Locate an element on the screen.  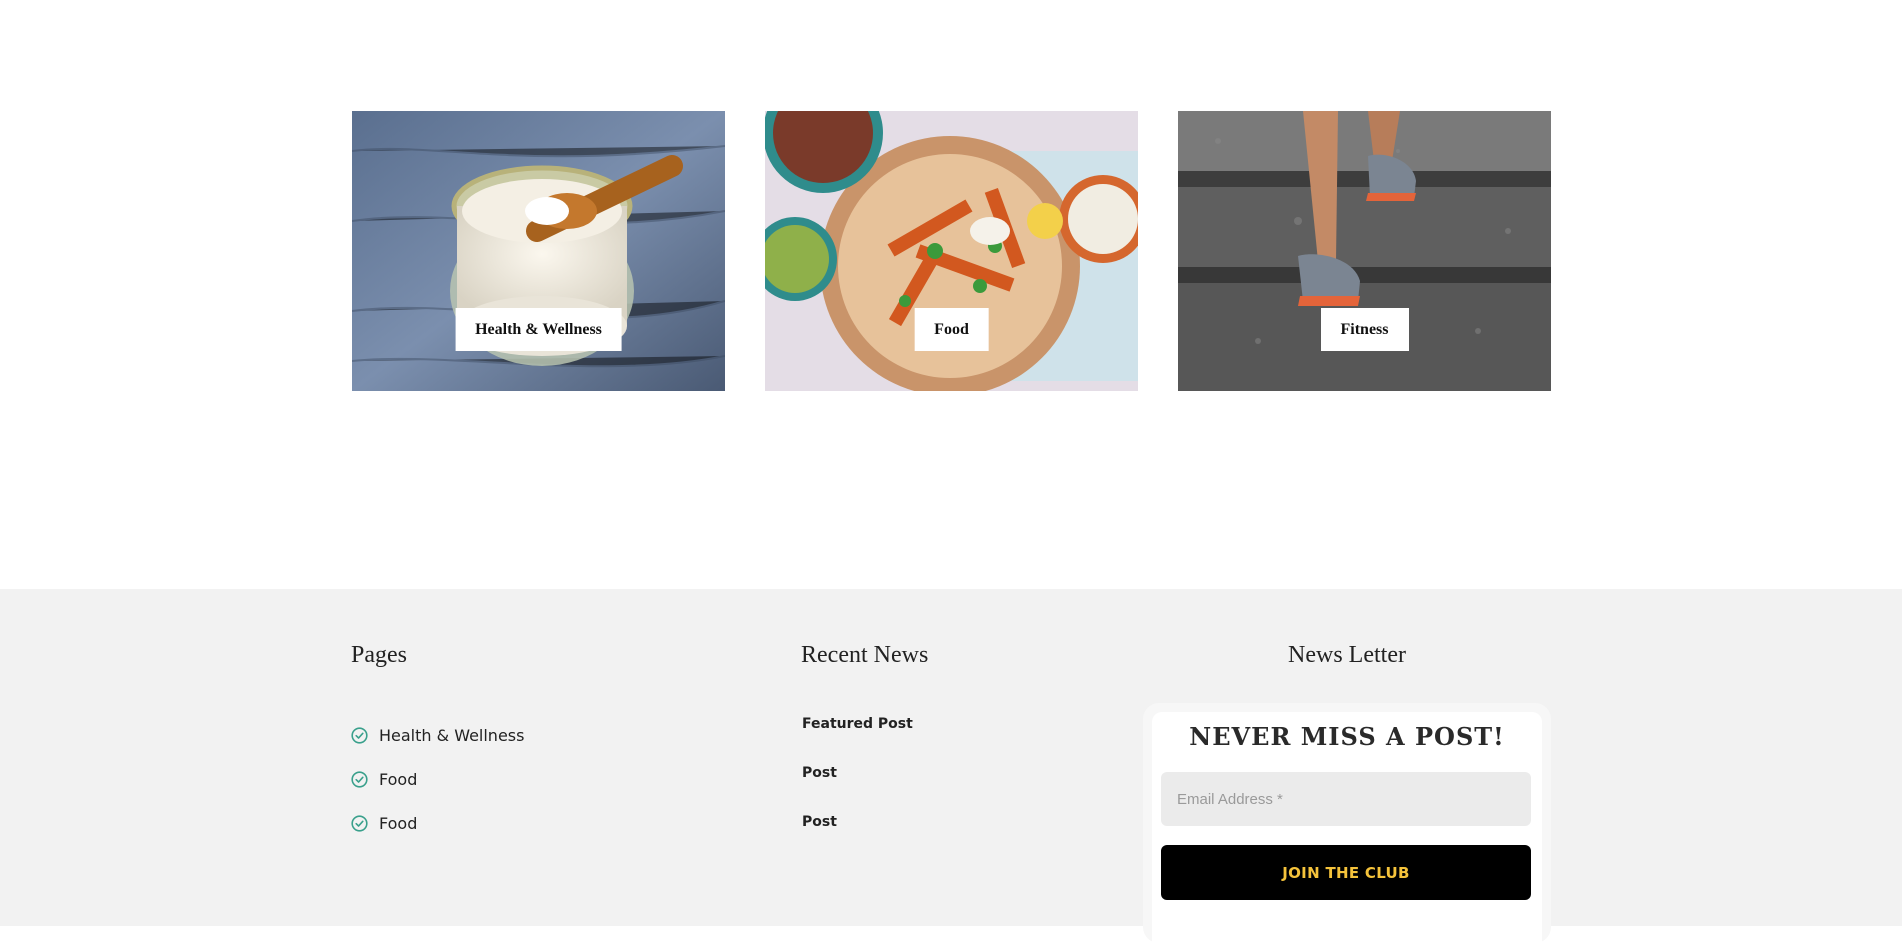
pages-item-label: Health & Wellness is located at coordinates (452, 735).